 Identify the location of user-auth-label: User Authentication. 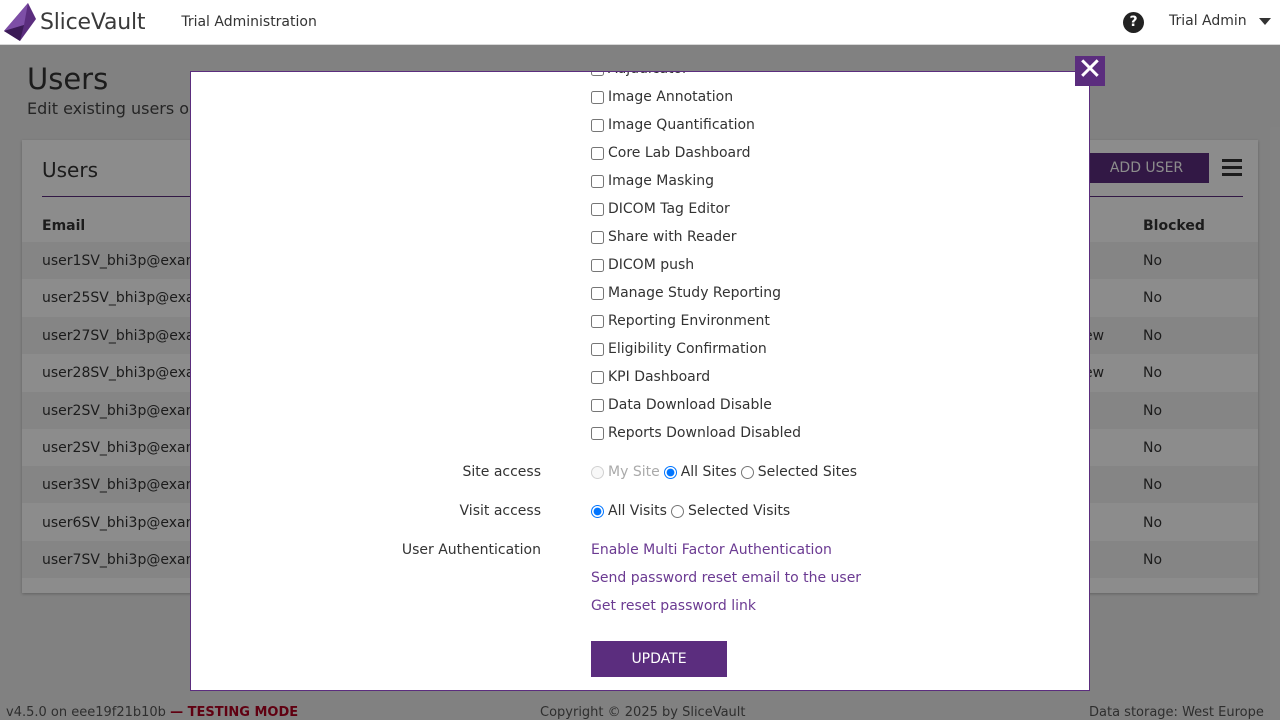
(471, 550).